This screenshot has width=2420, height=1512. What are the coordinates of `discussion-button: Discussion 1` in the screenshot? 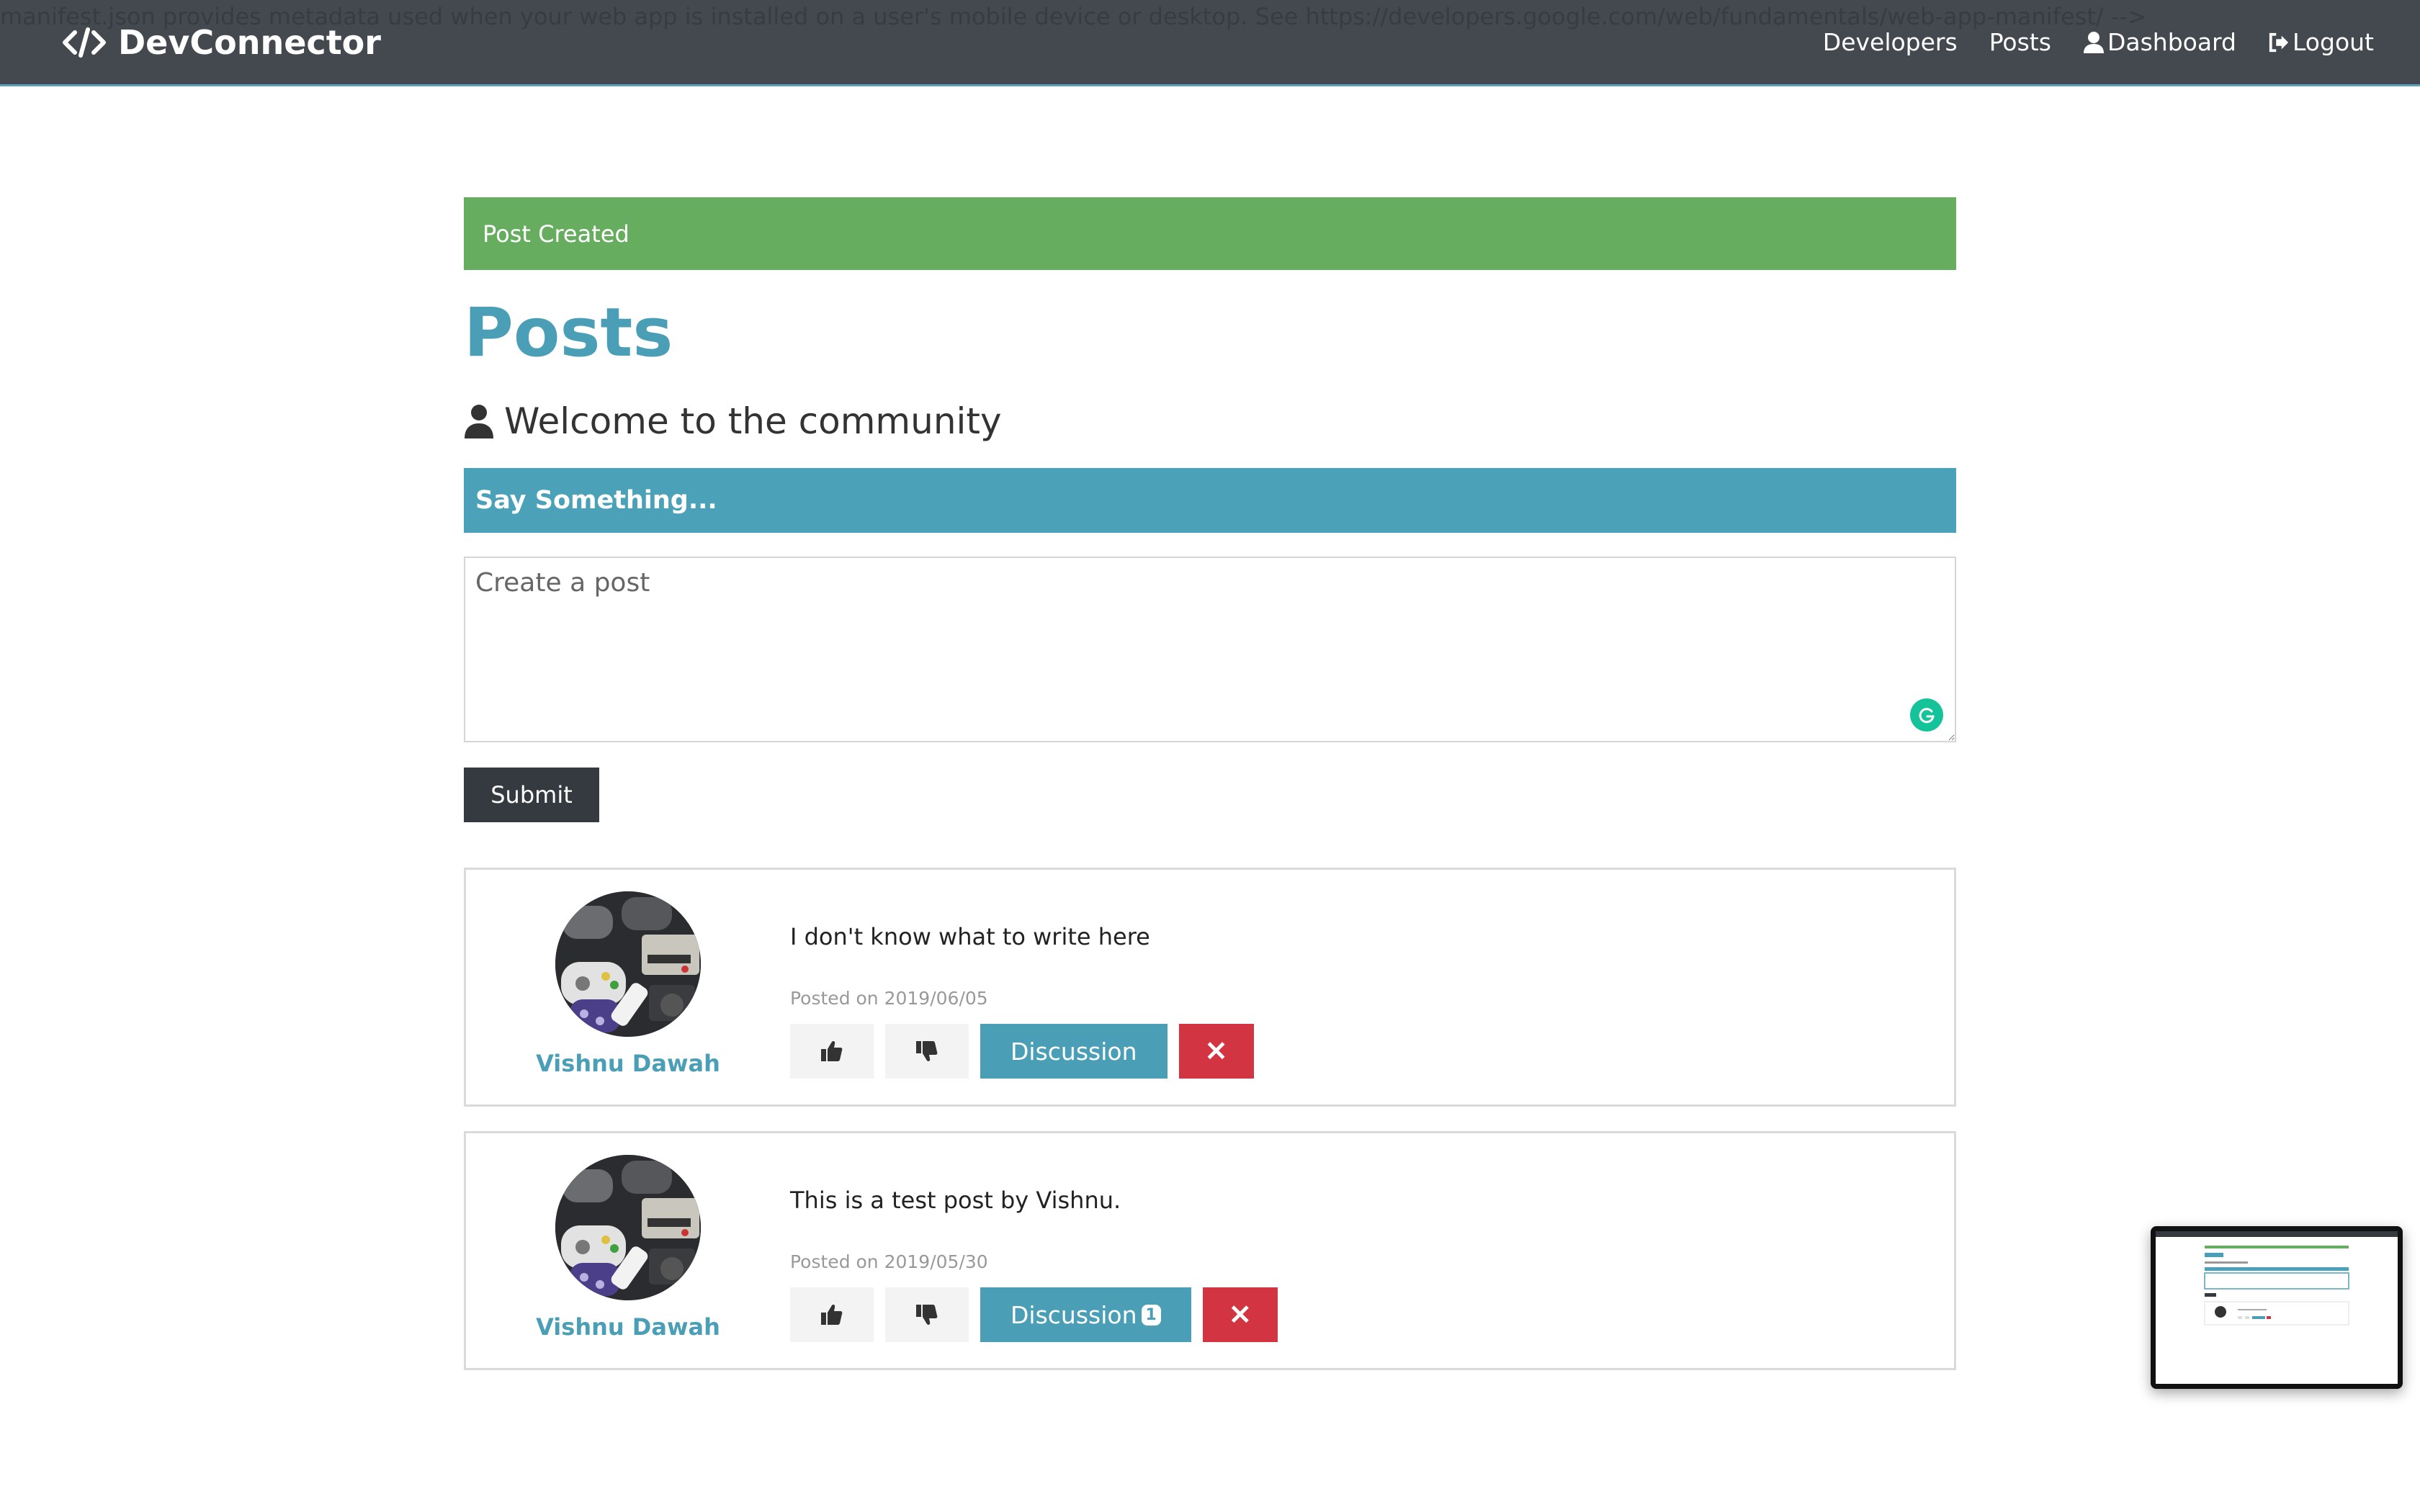 It's located at (1085, 1315).